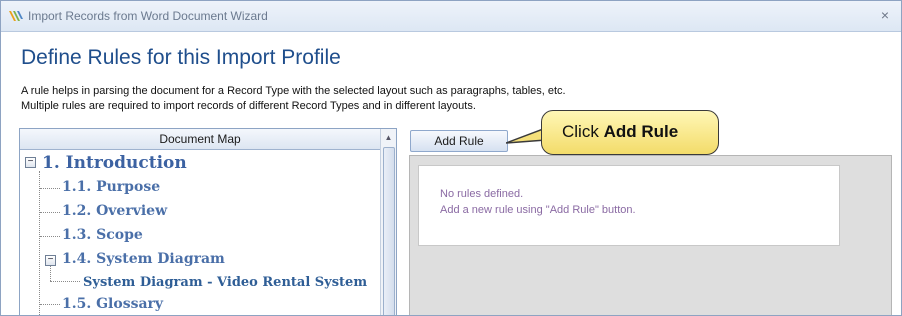  Describe the element at coordinates (143, 259) in the screenshot. I see `tree-node-system-diagram: 1.4. System Diagram` at that location.